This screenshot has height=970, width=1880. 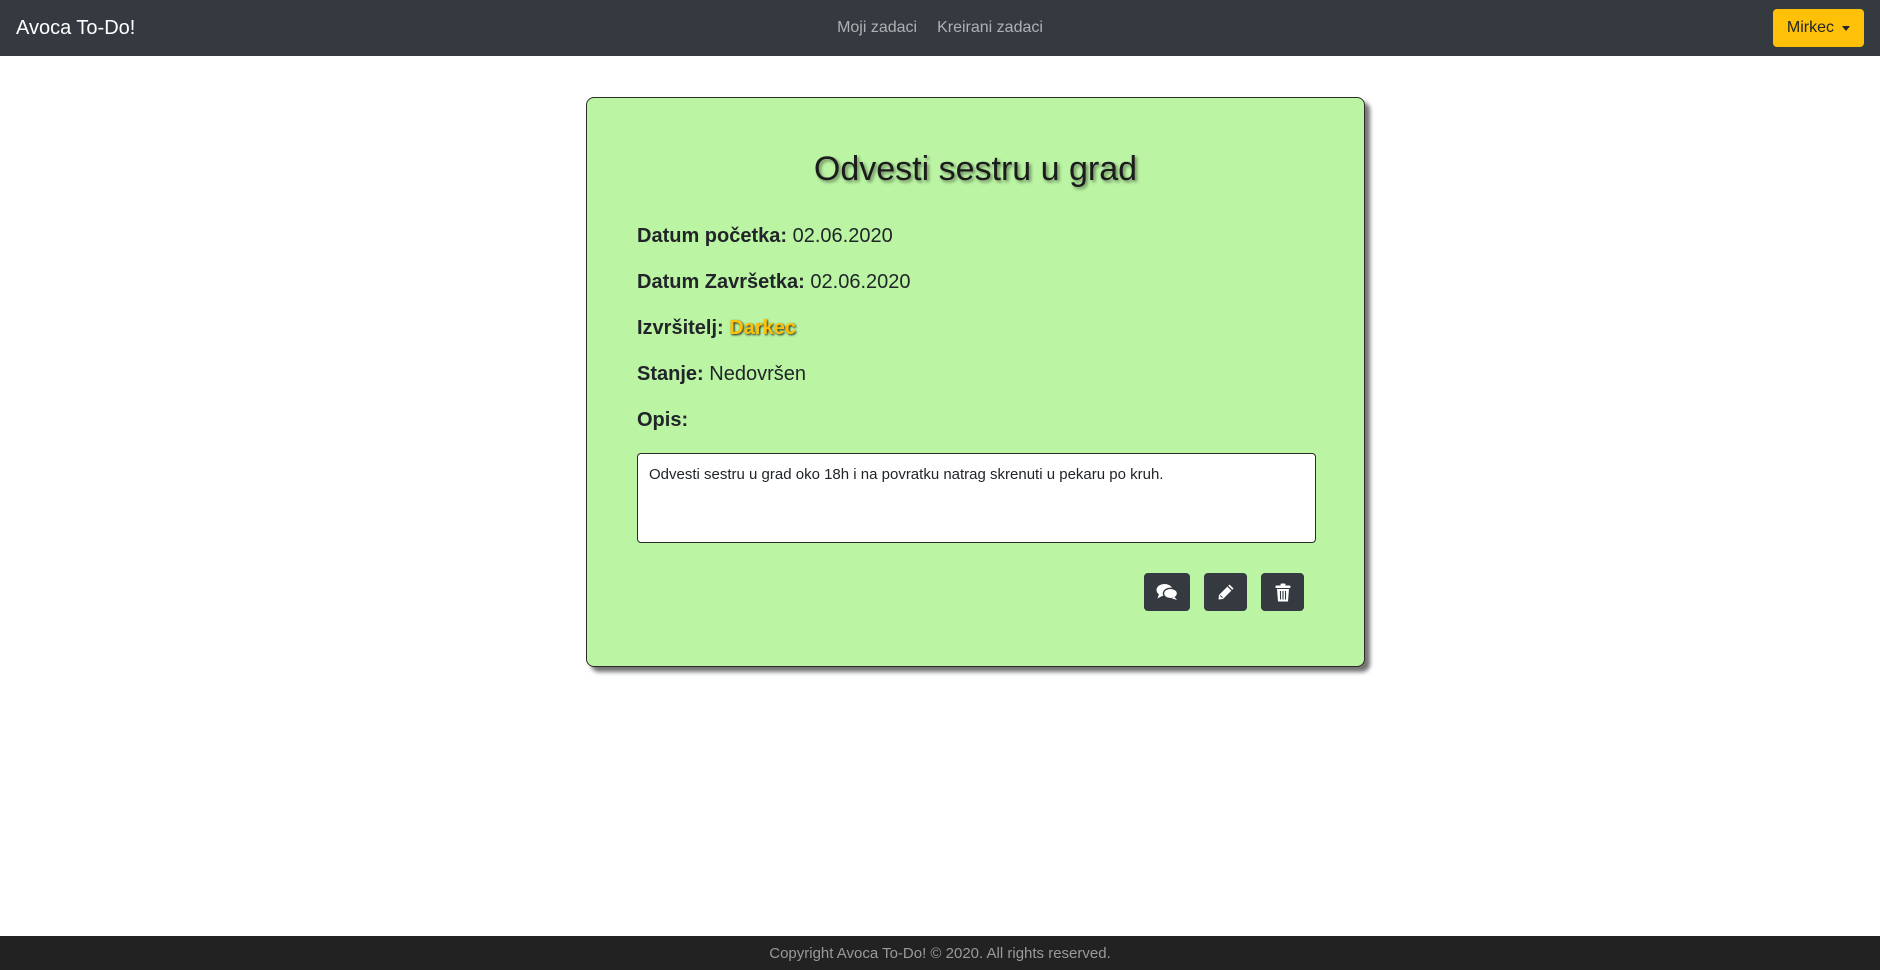 I want to click on status-label: Stanje:, so click(x=670, y=374).